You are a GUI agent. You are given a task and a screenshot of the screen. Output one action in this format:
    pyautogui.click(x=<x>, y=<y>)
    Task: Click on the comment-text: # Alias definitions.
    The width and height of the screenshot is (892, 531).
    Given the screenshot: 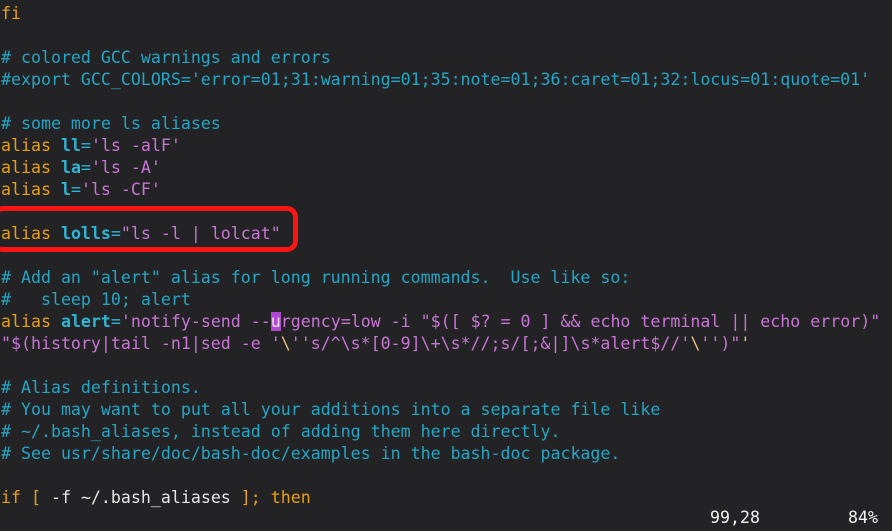 What is the action you would take?
    pyautogui.click(x=101, y=387)
    